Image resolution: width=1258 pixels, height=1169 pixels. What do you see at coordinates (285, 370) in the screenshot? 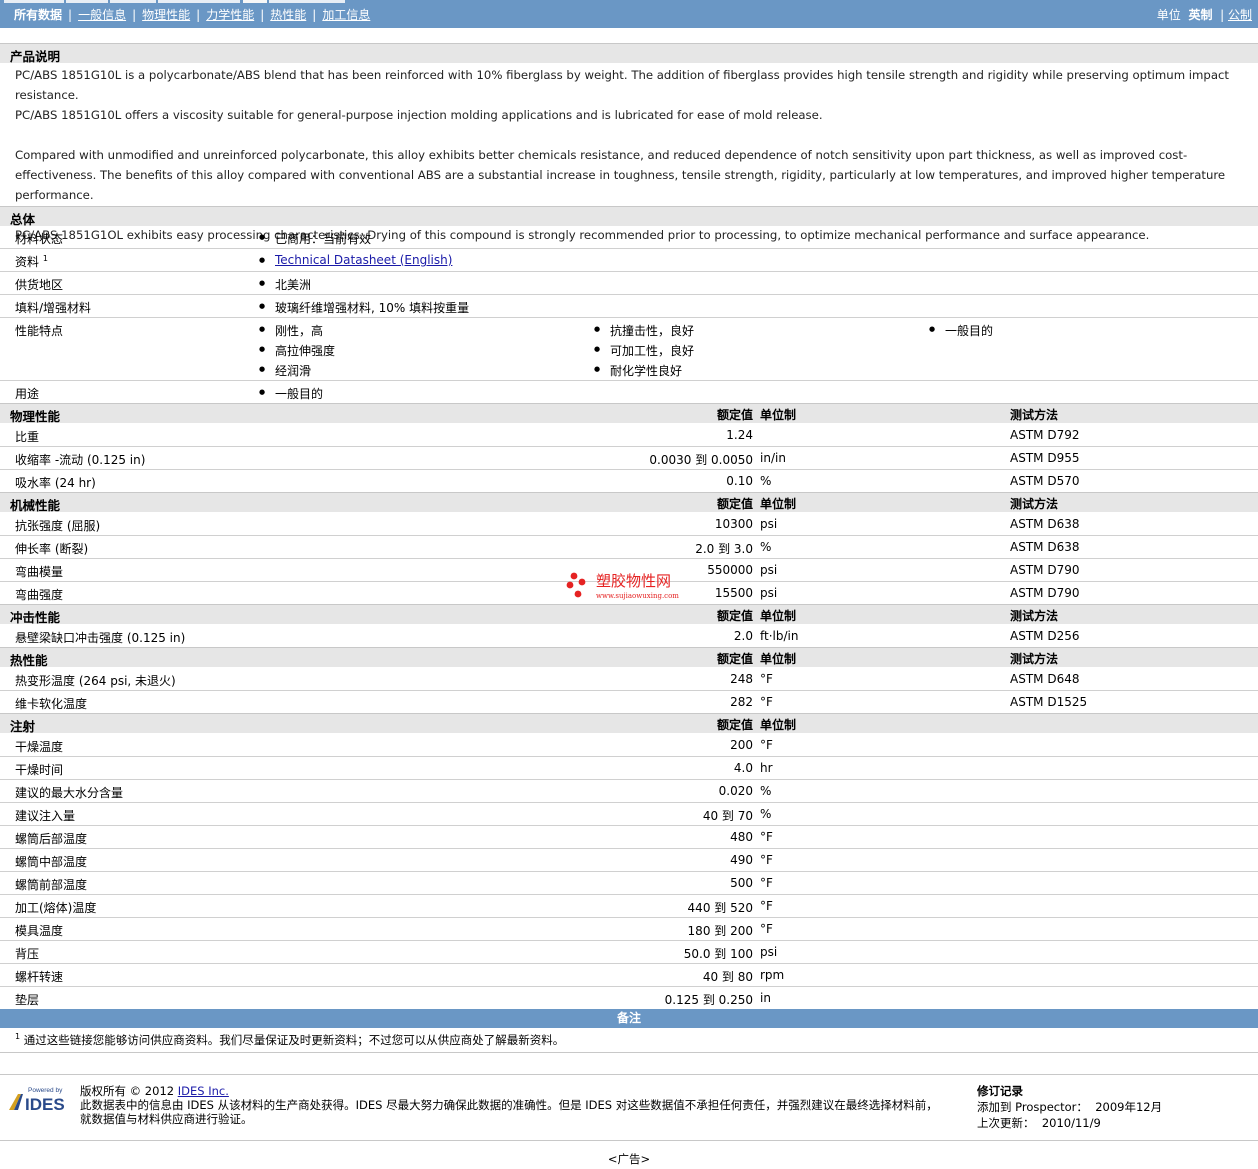
I see `feature-item: 经润滑` at bounding box center [285, 370].